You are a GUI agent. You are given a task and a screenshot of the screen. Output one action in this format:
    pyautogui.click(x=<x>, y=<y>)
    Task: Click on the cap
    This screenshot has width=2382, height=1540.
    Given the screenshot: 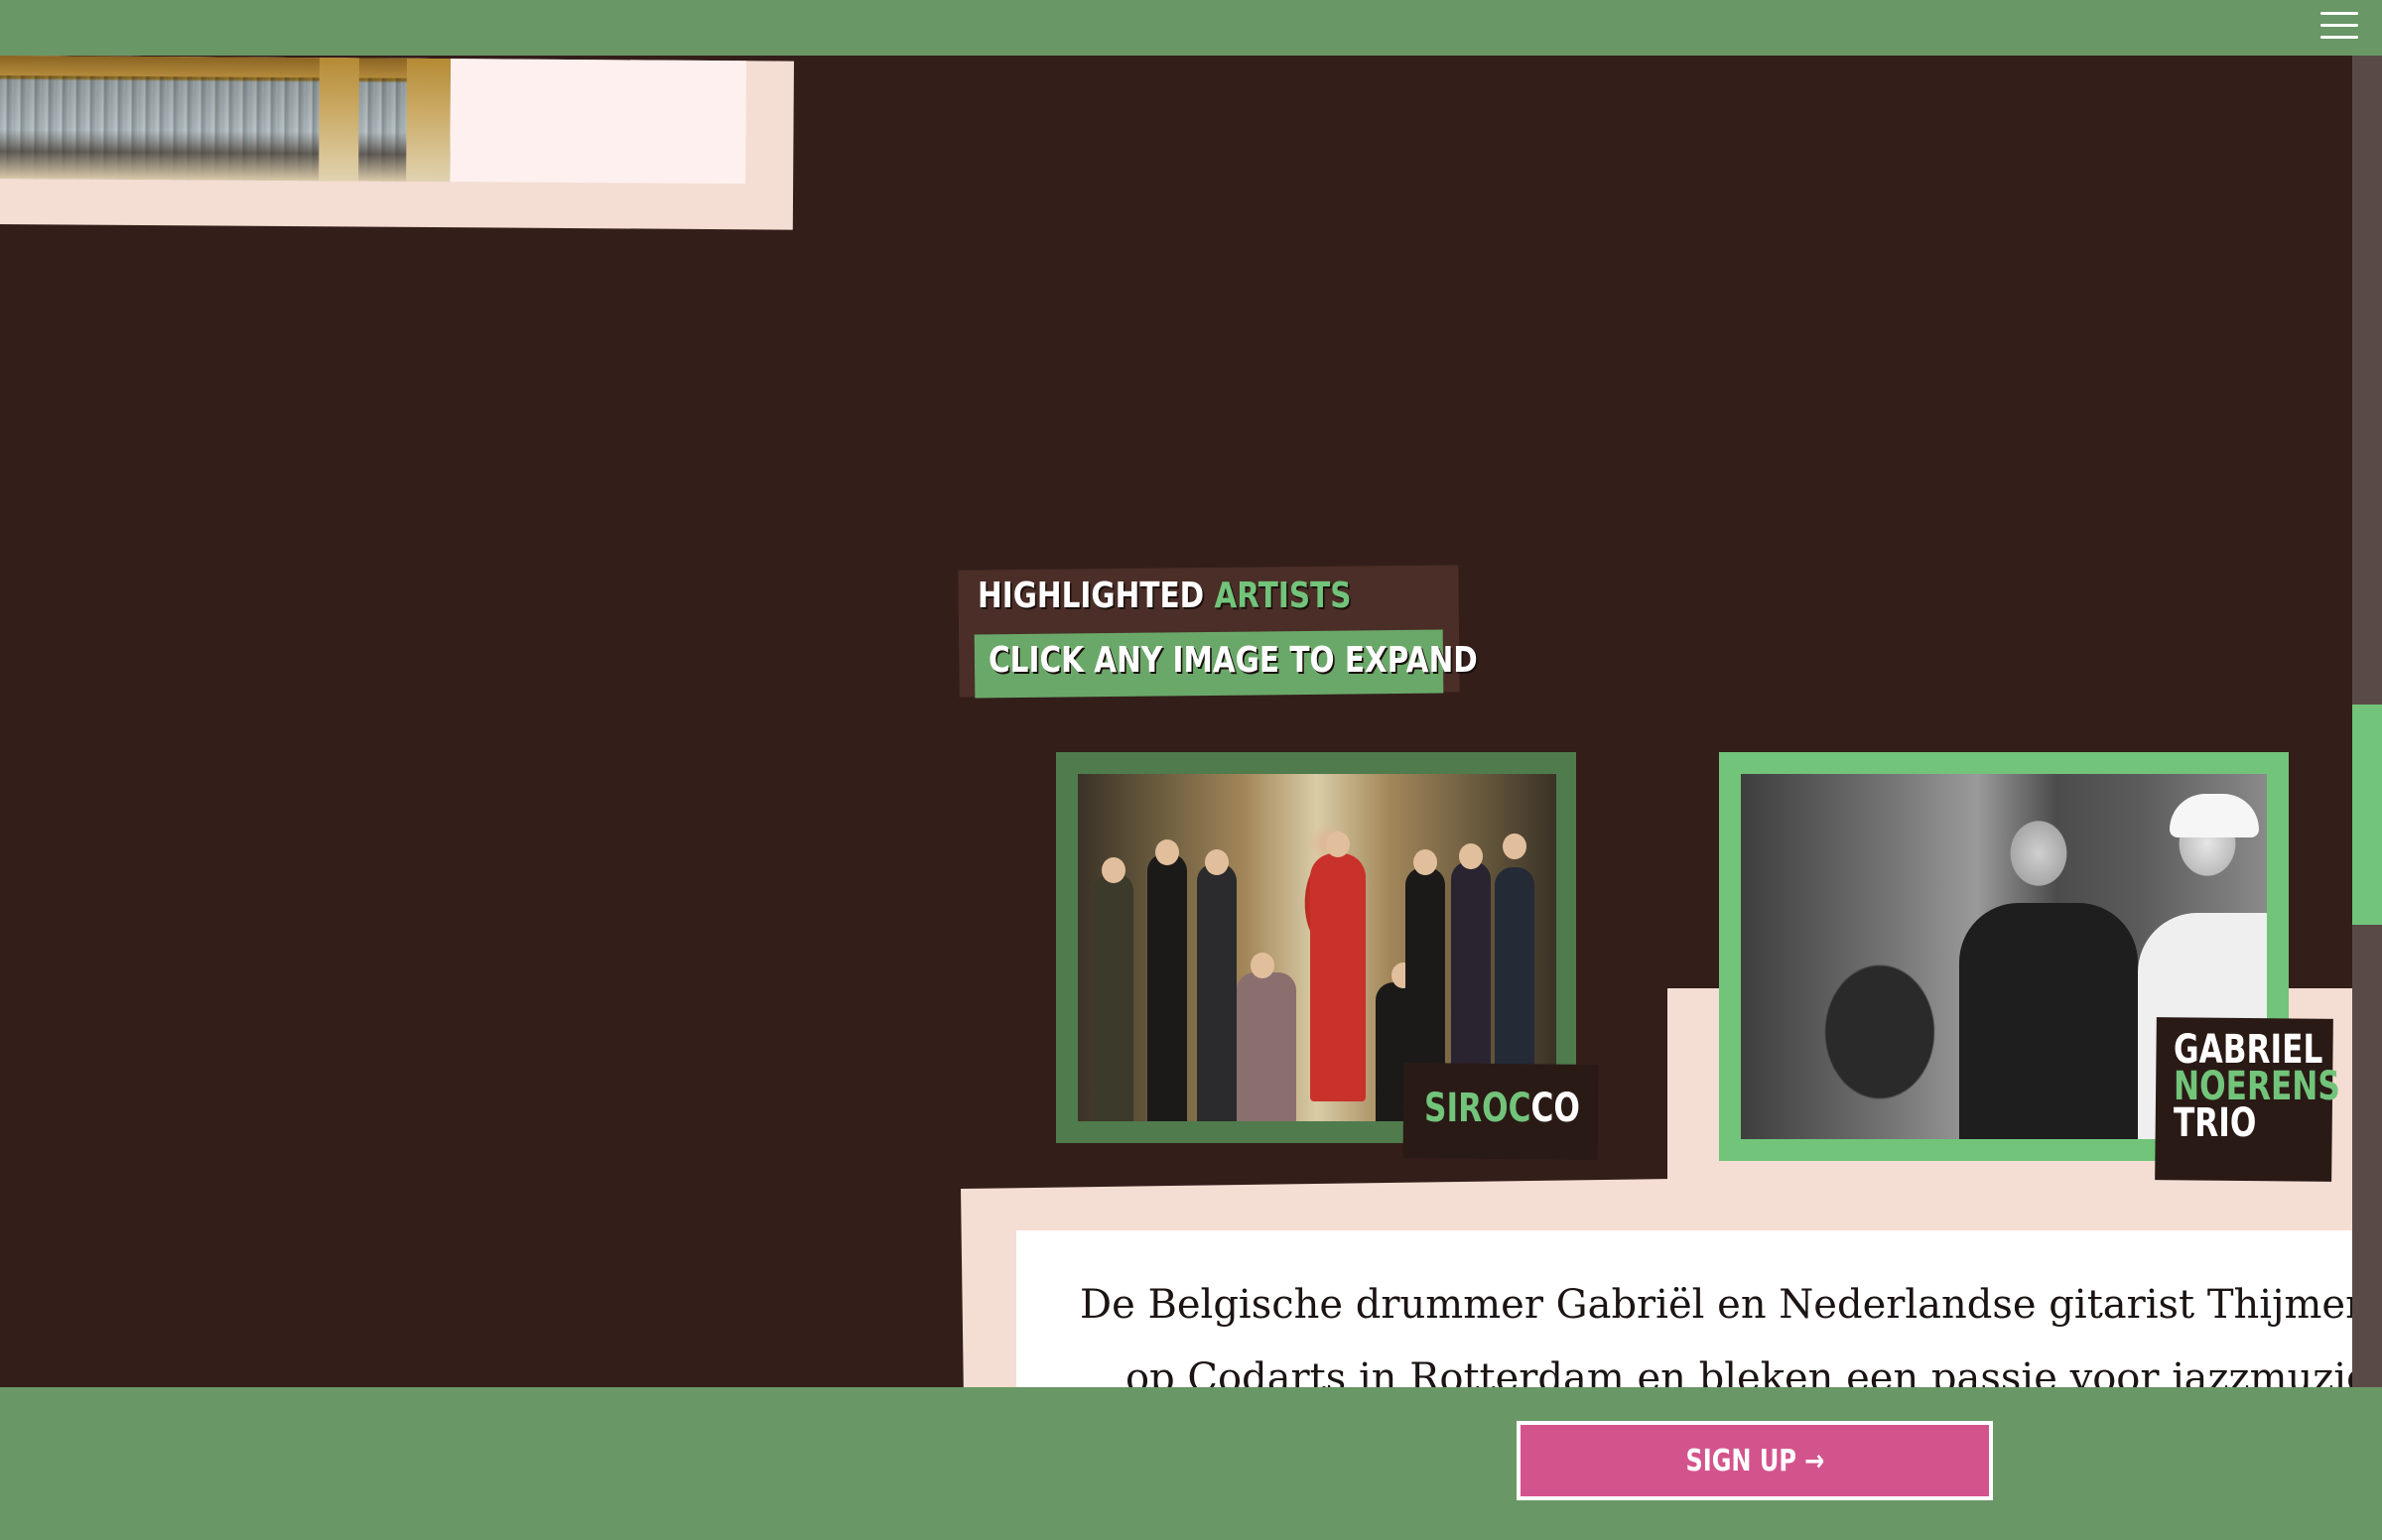 What is the action you would take?
    pyautogui.click(x=2214, y=815)
    